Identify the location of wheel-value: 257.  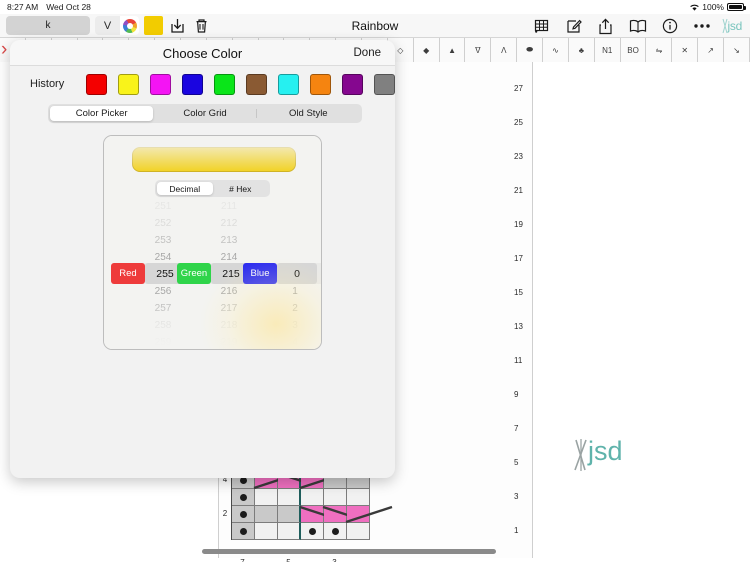
(163, 308).